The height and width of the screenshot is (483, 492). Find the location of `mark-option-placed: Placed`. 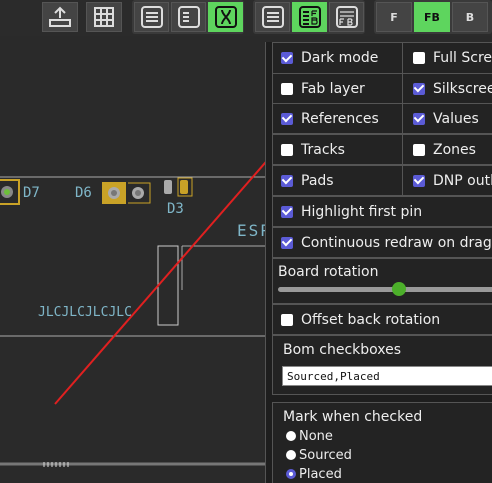

mark-option-placed: Placed is located at coordinates (314, 474).